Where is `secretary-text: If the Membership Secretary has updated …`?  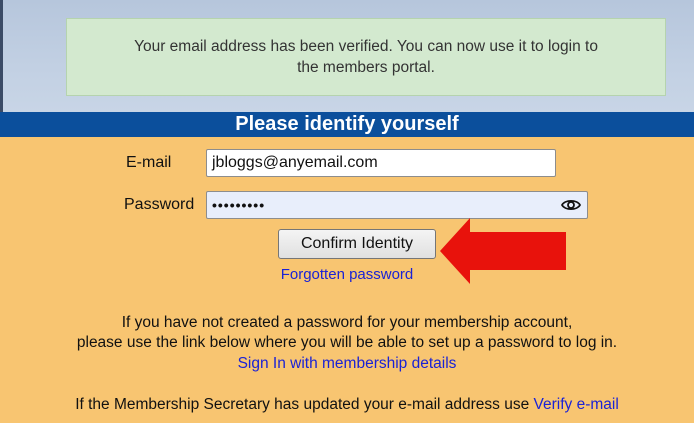
secretary-text: If the Membership Secretary has updated … is located at coordinates (304, 404).